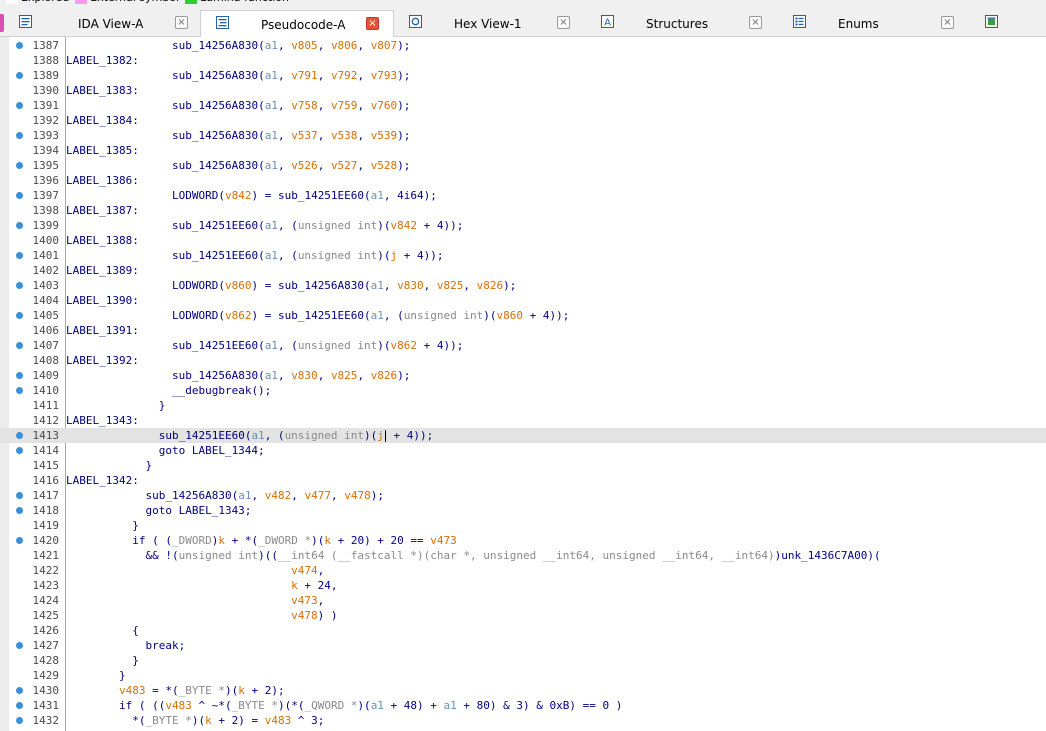  Describe the element at coordinates (404, 225) in the screenshot. I see `code-token: v842` at that location.